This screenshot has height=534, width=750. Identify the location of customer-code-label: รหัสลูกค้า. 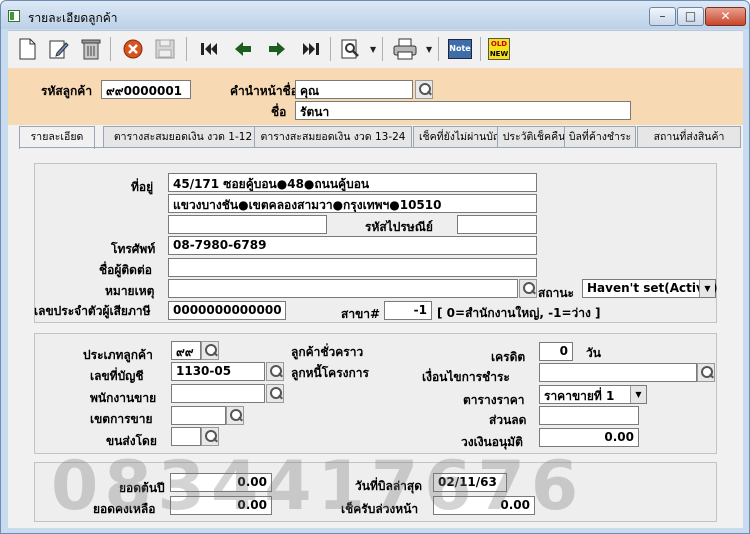
(67, 91).